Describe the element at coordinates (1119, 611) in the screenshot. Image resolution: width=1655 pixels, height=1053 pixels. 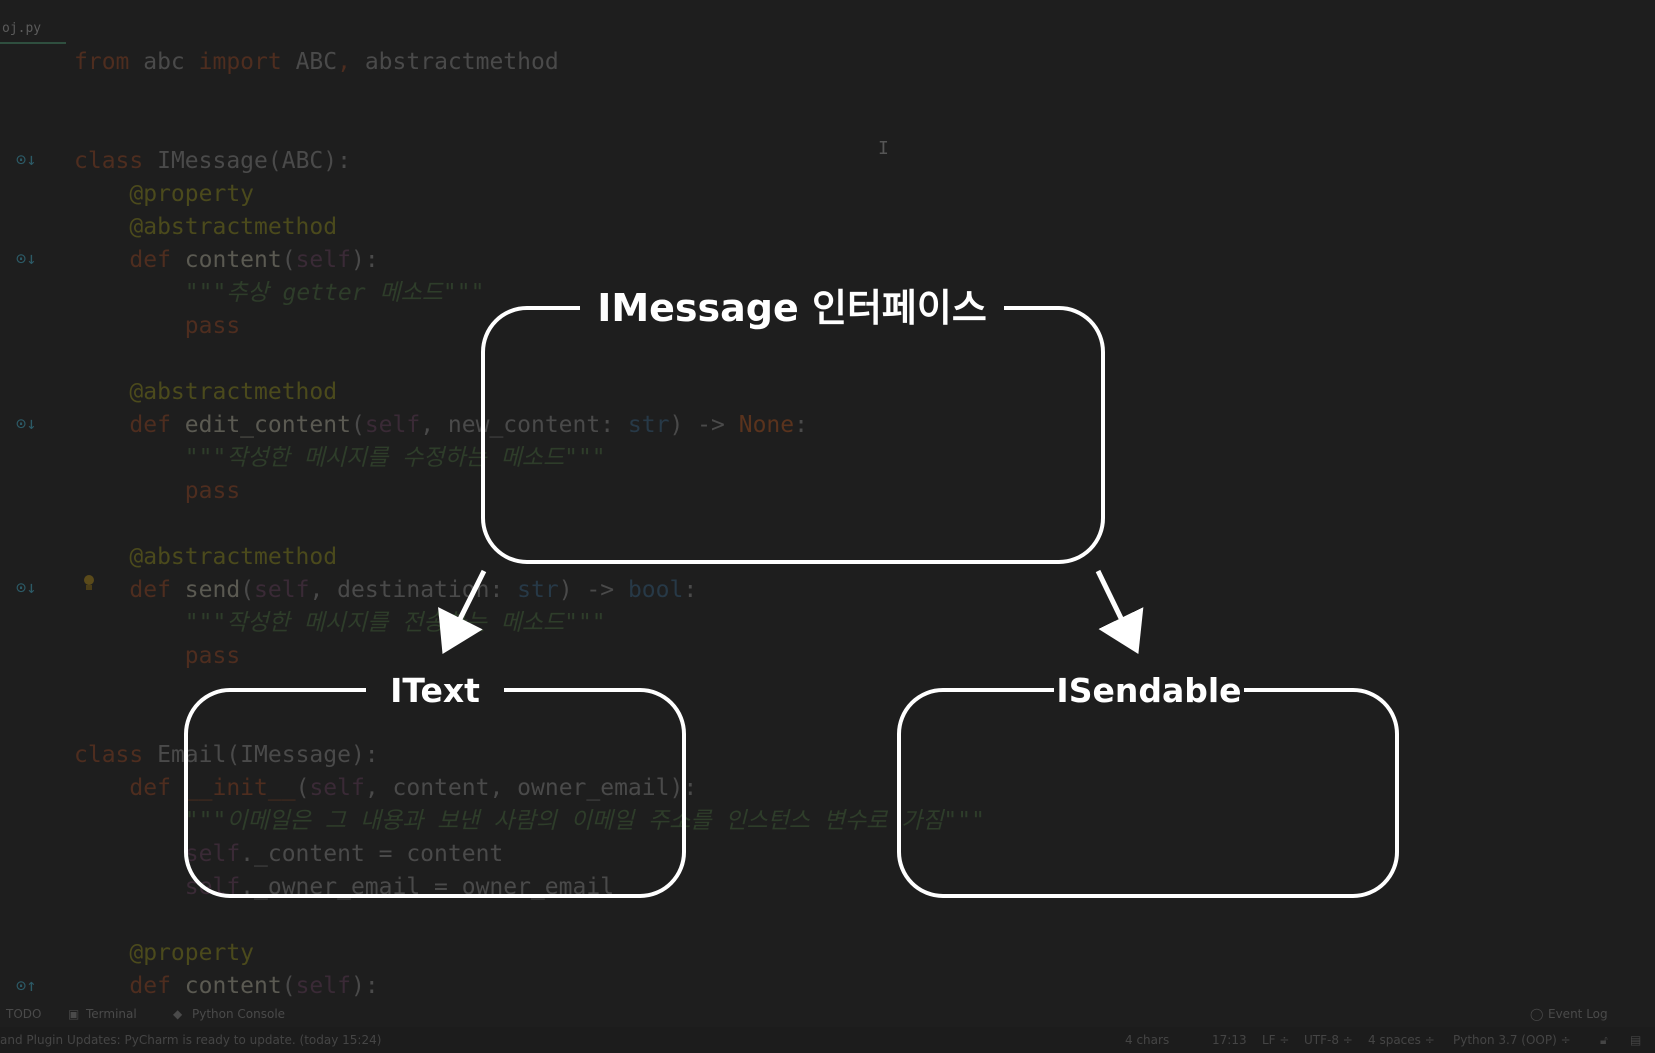
I see `arrow-to-isendable` at that location.